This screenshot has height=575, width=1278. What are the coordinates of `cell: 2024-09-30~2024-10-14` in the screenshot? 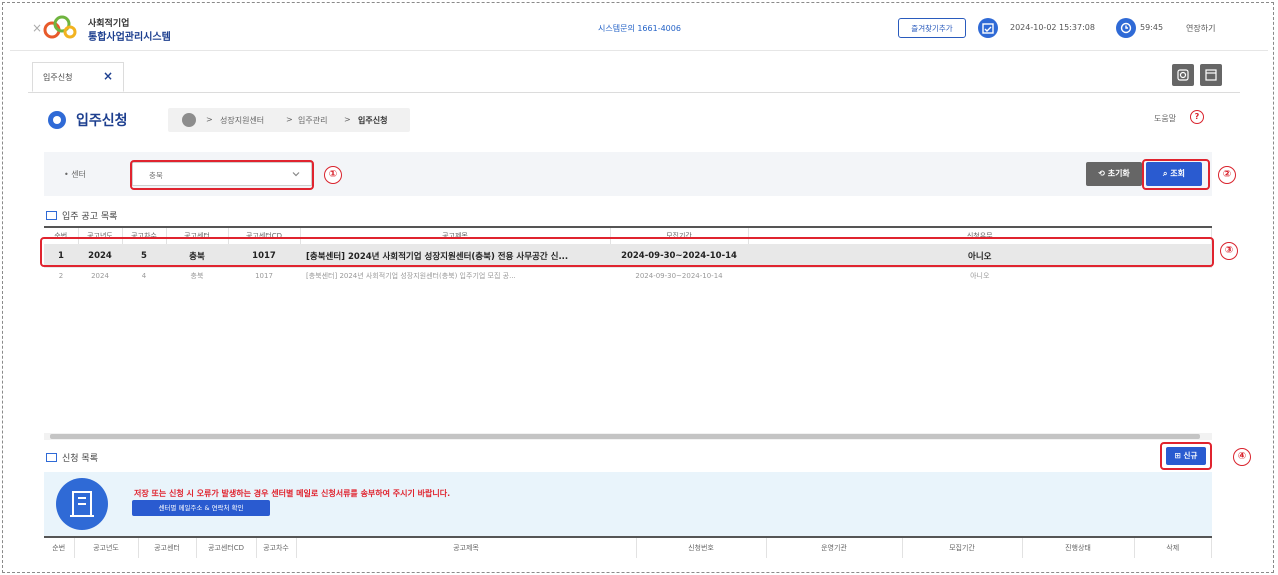 It's located at (679, 276).